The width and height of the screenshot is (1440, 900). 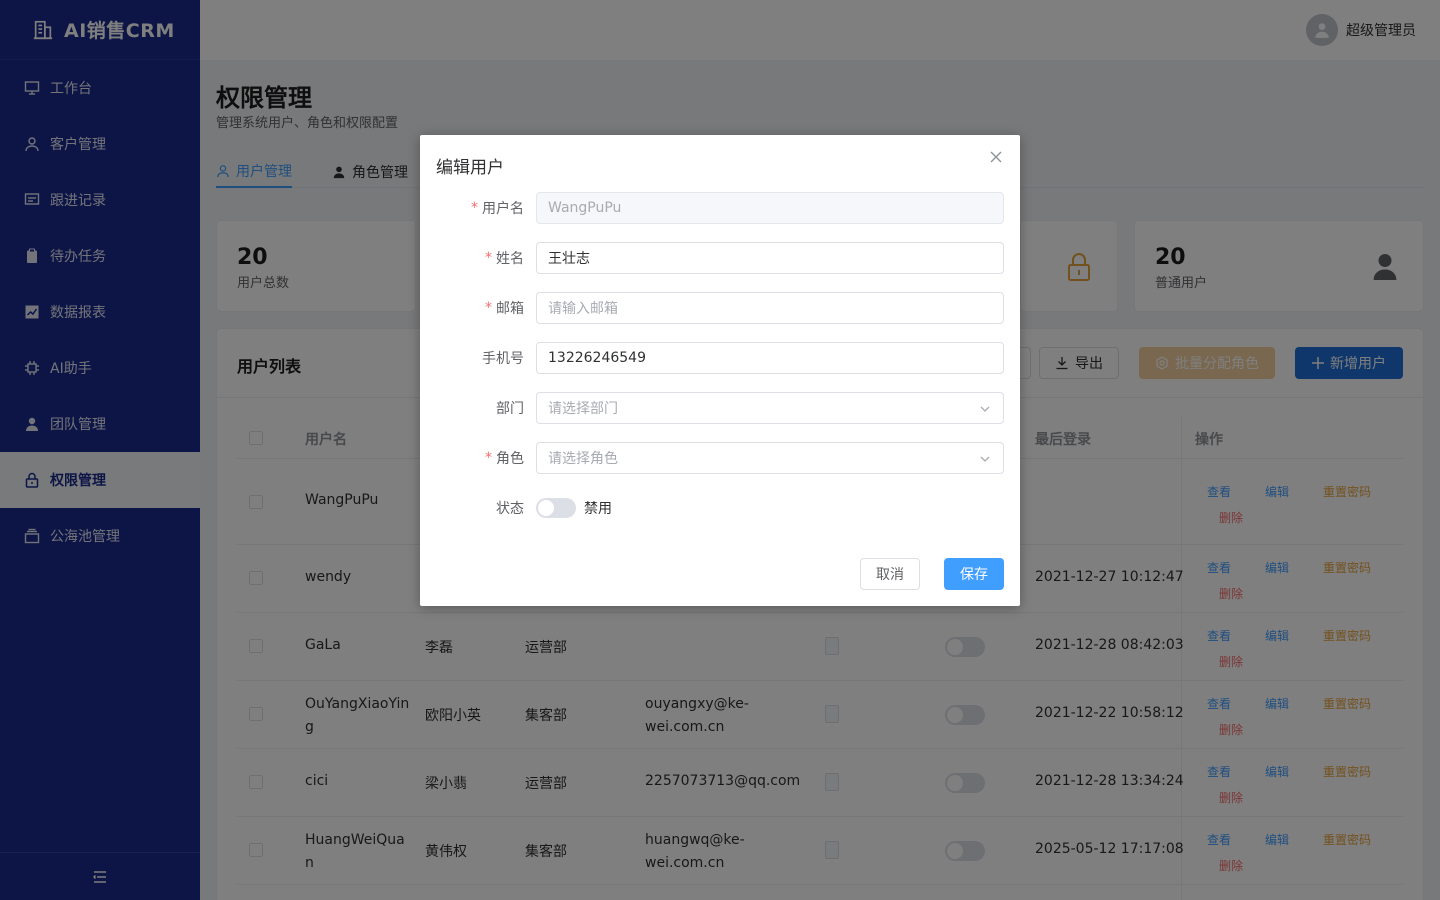 What do you see at coordinates (503, 209) in the screenshot?
I see `field-label: 用户名` at bounding box center [503, 209].